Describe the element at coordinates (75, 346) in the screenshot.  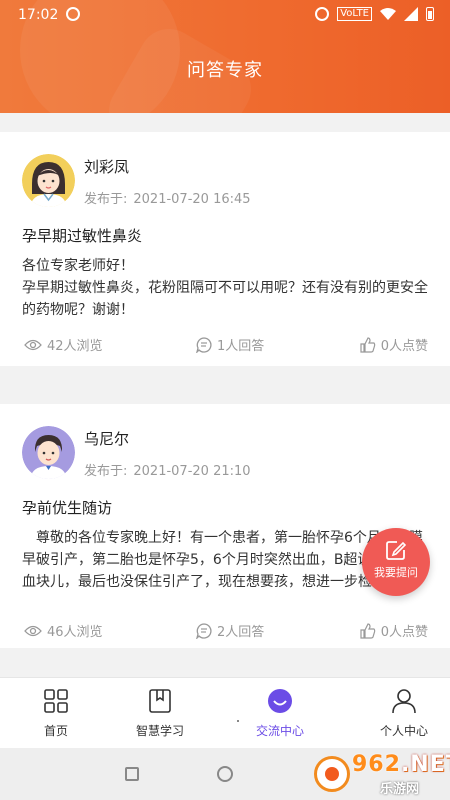
I see `view-count-text: 42人浏览` at that location.